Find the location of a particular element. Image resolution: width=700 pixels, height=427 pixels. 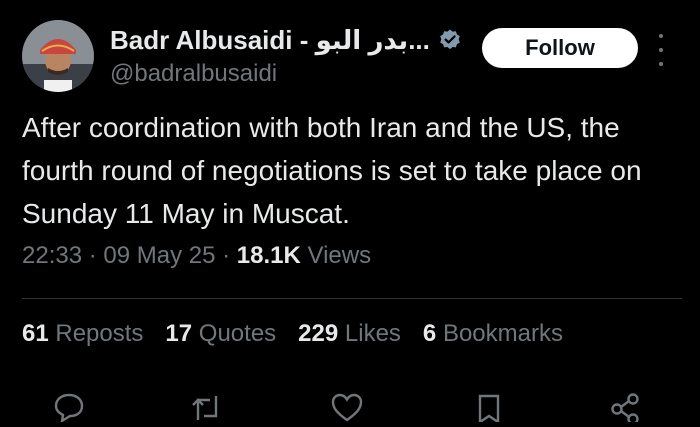

follow-button: Follow is located at coordinates (560, 48).